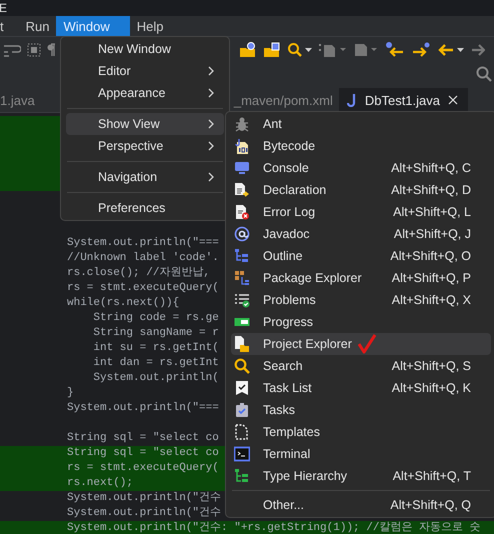  I want to click on editor-tab: _maven/pom.xml, so click(283, 100).